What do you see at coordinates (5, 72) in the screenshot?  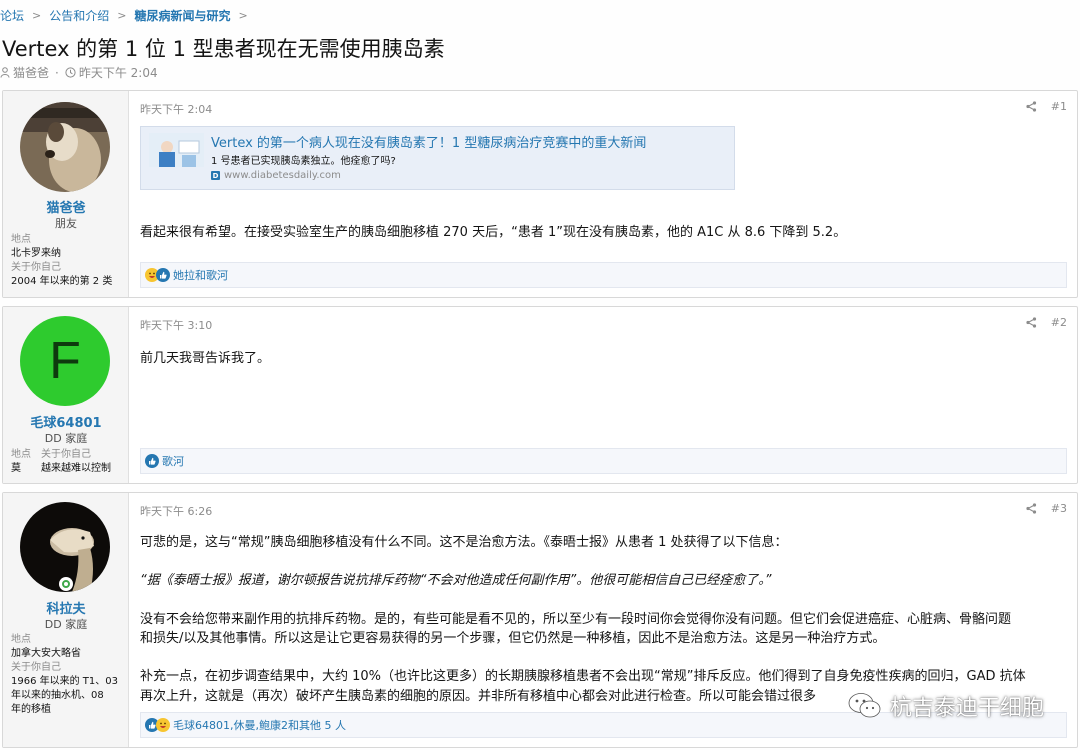 I see `user-icon` at bounding box center [5, 72].